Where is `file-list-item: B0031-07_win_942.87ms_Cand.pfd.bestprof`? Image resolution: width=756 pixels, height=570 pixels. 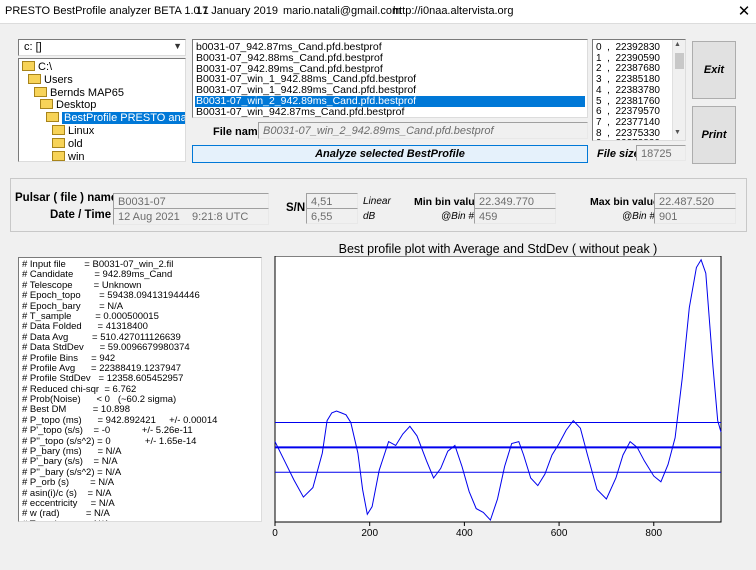
file-list-item: B0031-07_win_942.87ms_Cand.pfd.bestprof is located at coordinates (390, 111).